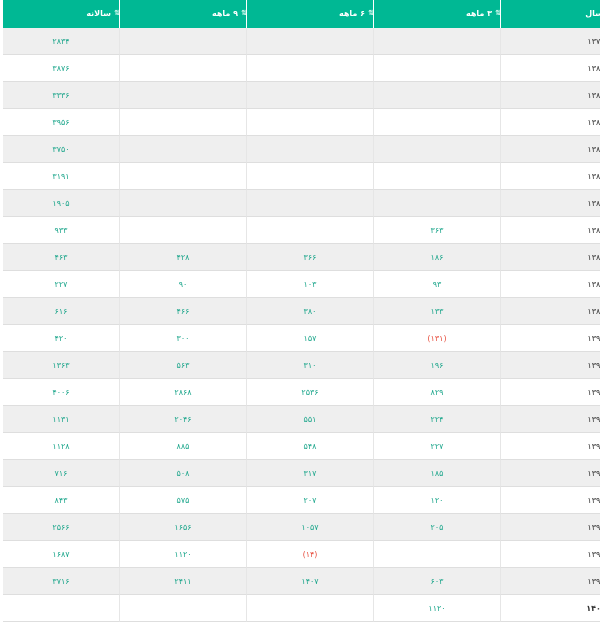 This screenshot has height=627, width=600. Describe the element at coordinates (550, 149) in the screenshot. I see `cell-year: ۱۳۸۳` at that location.